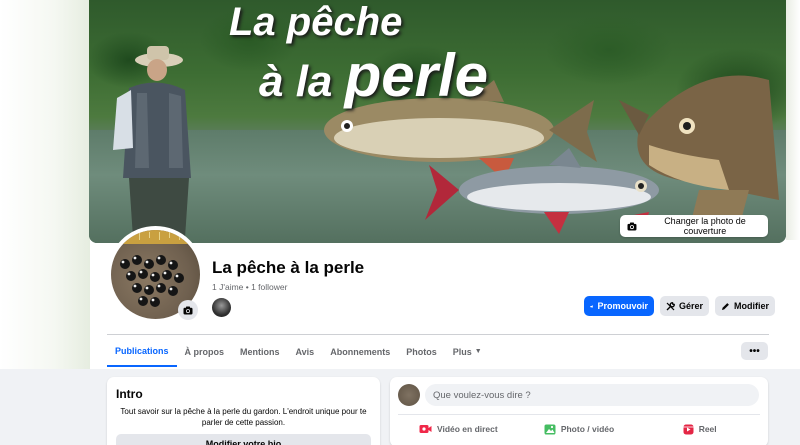 The width and height of the screenshot is (800, 445). Describe the element at coordinates (793, 120) in the screenshot. I see `page-gutter-right` at that location.